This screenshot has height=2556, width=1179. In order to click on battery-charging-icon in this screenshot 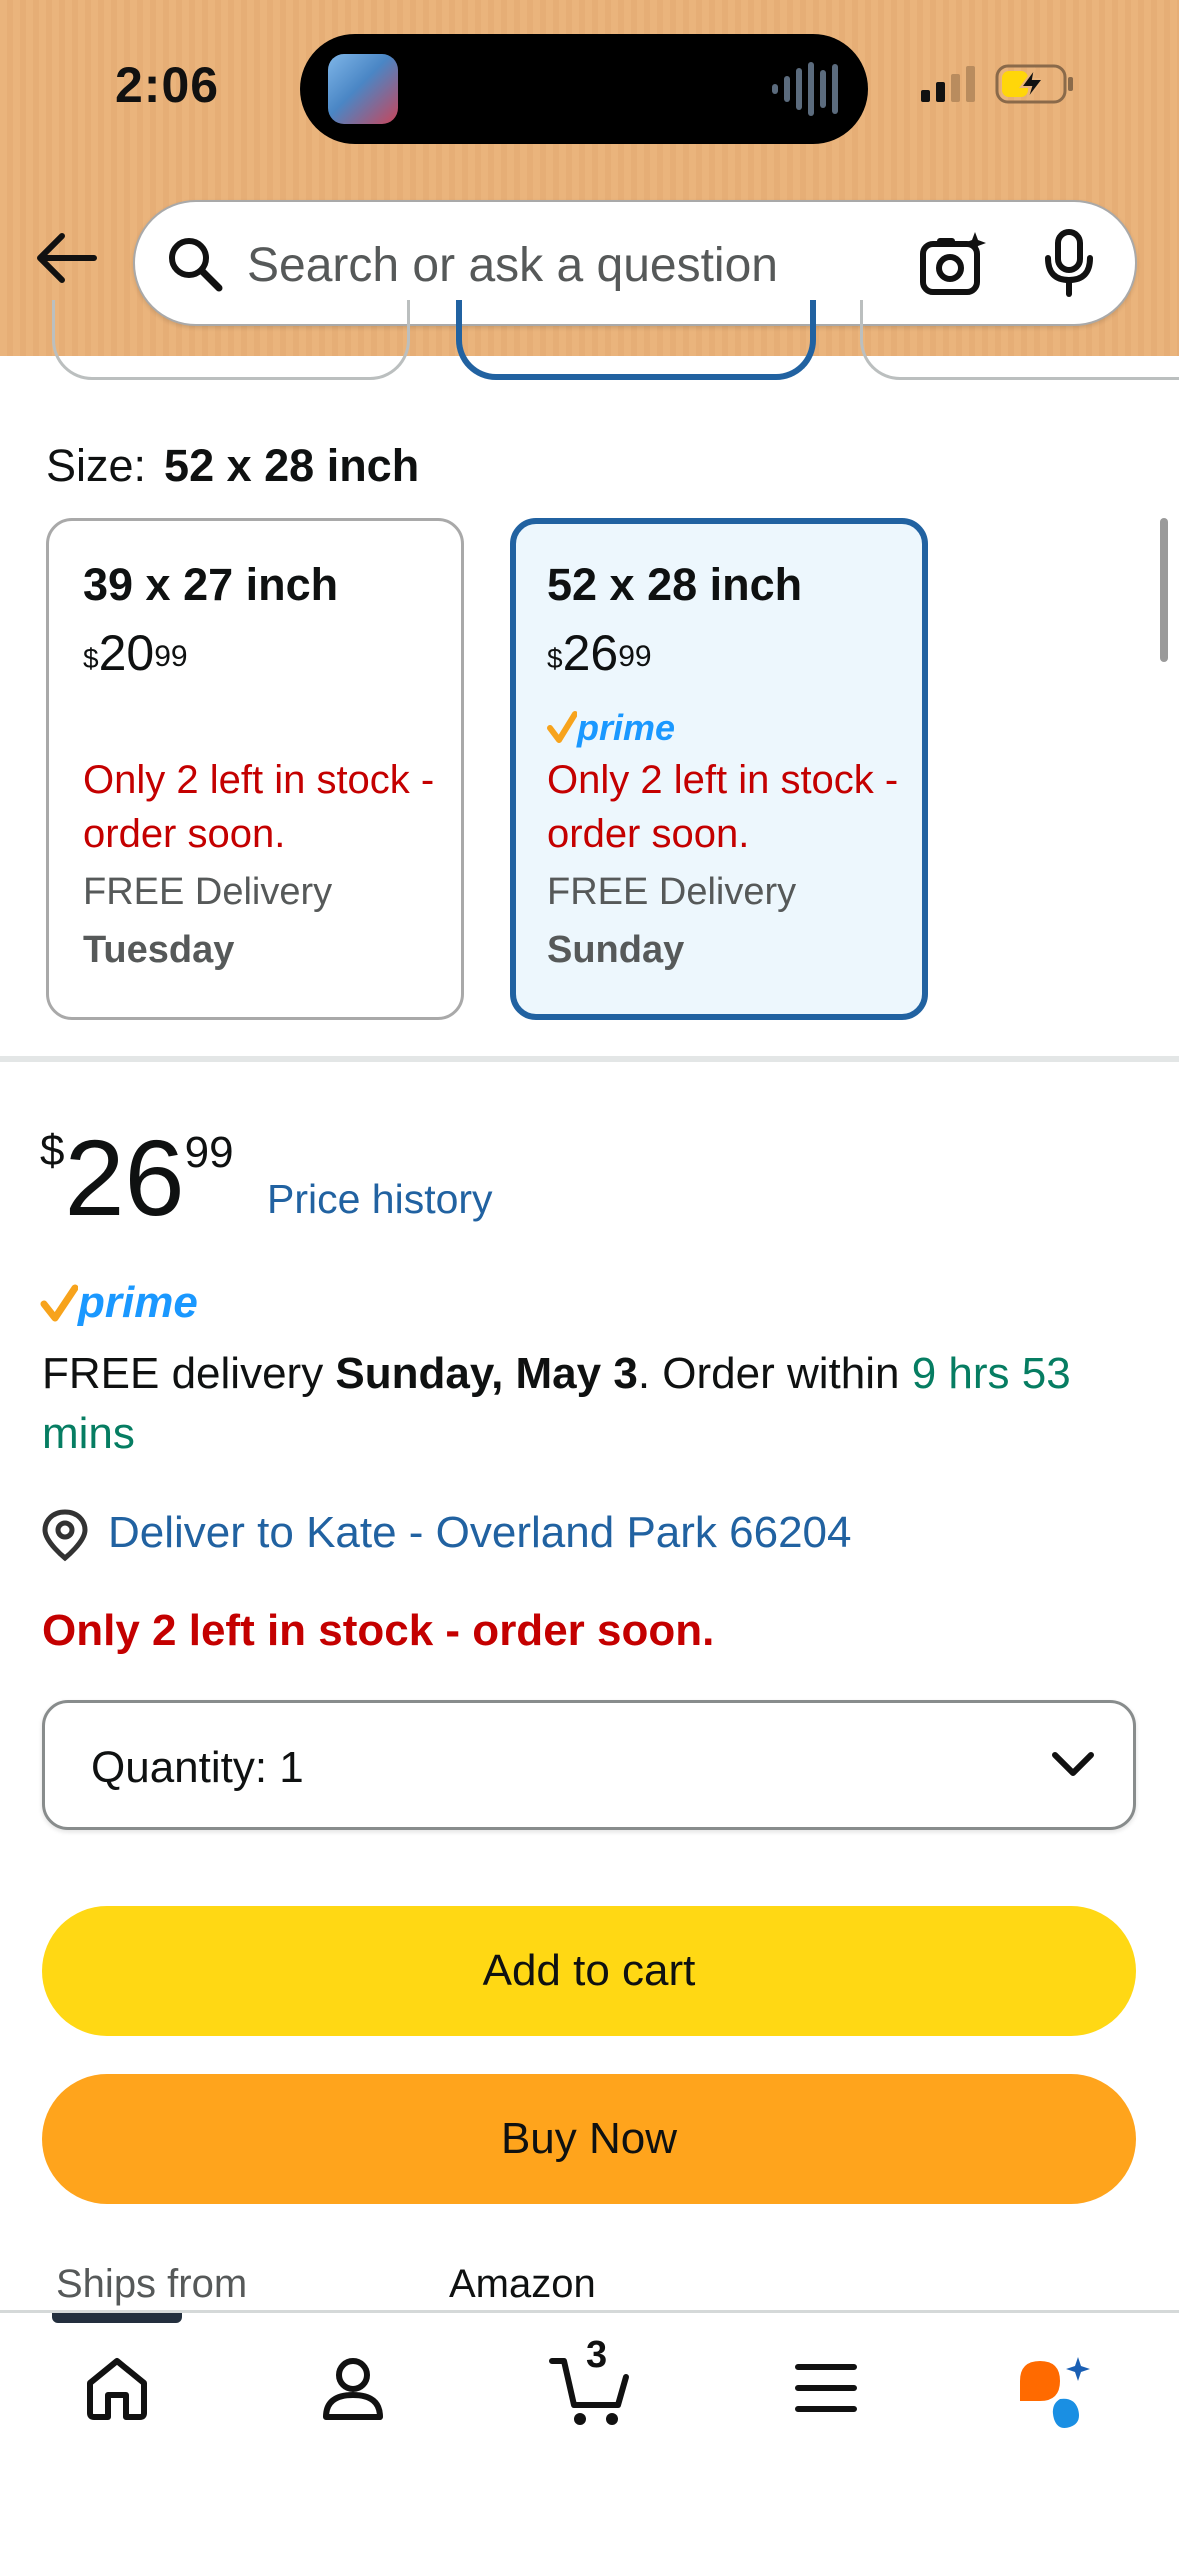, I will do `click(1034, 84)`.